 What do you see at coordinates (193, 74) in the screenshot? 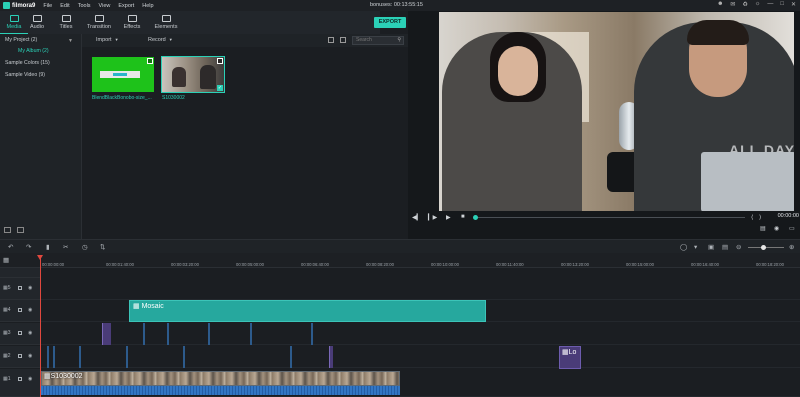
I see `media-thumbnail: ✓` at bounding box center [193, 74].